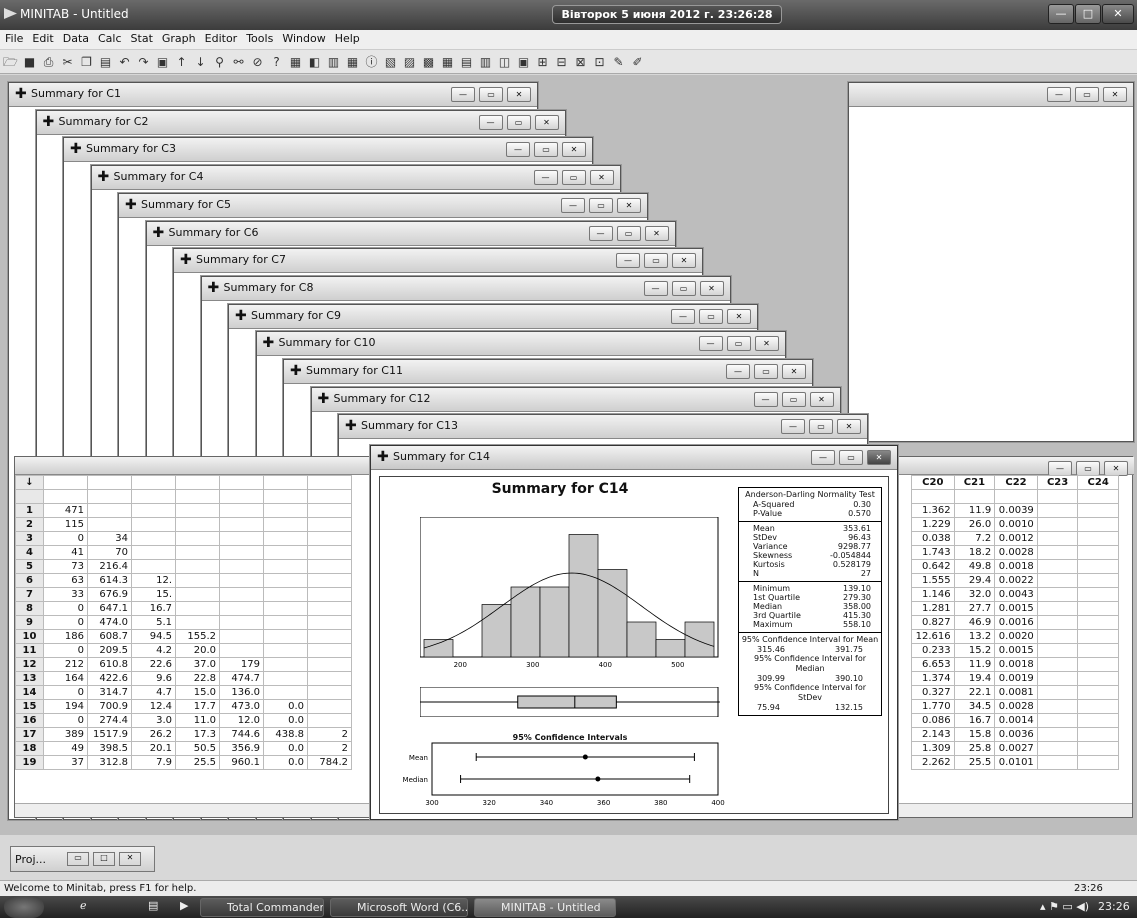 The width and height of the screenshot is (1137, 918). I want to click on table-cell: 0.0039, so click(1016, 510).